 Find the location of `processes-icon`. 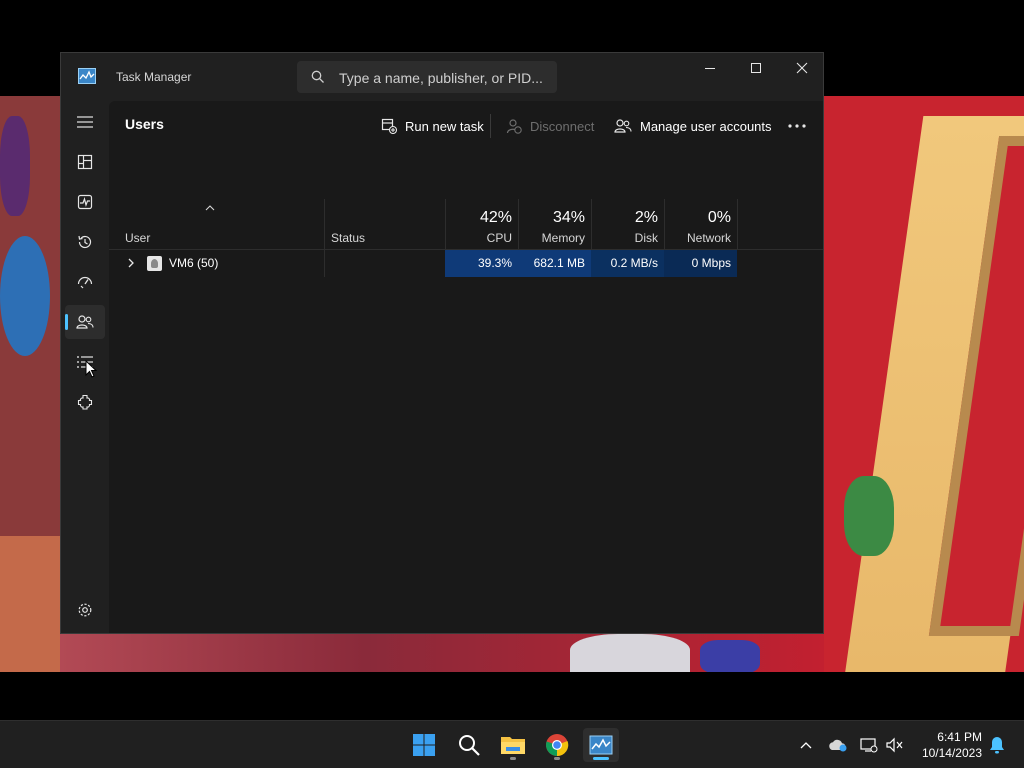

processes-icon is located at coordinates (85, 162).